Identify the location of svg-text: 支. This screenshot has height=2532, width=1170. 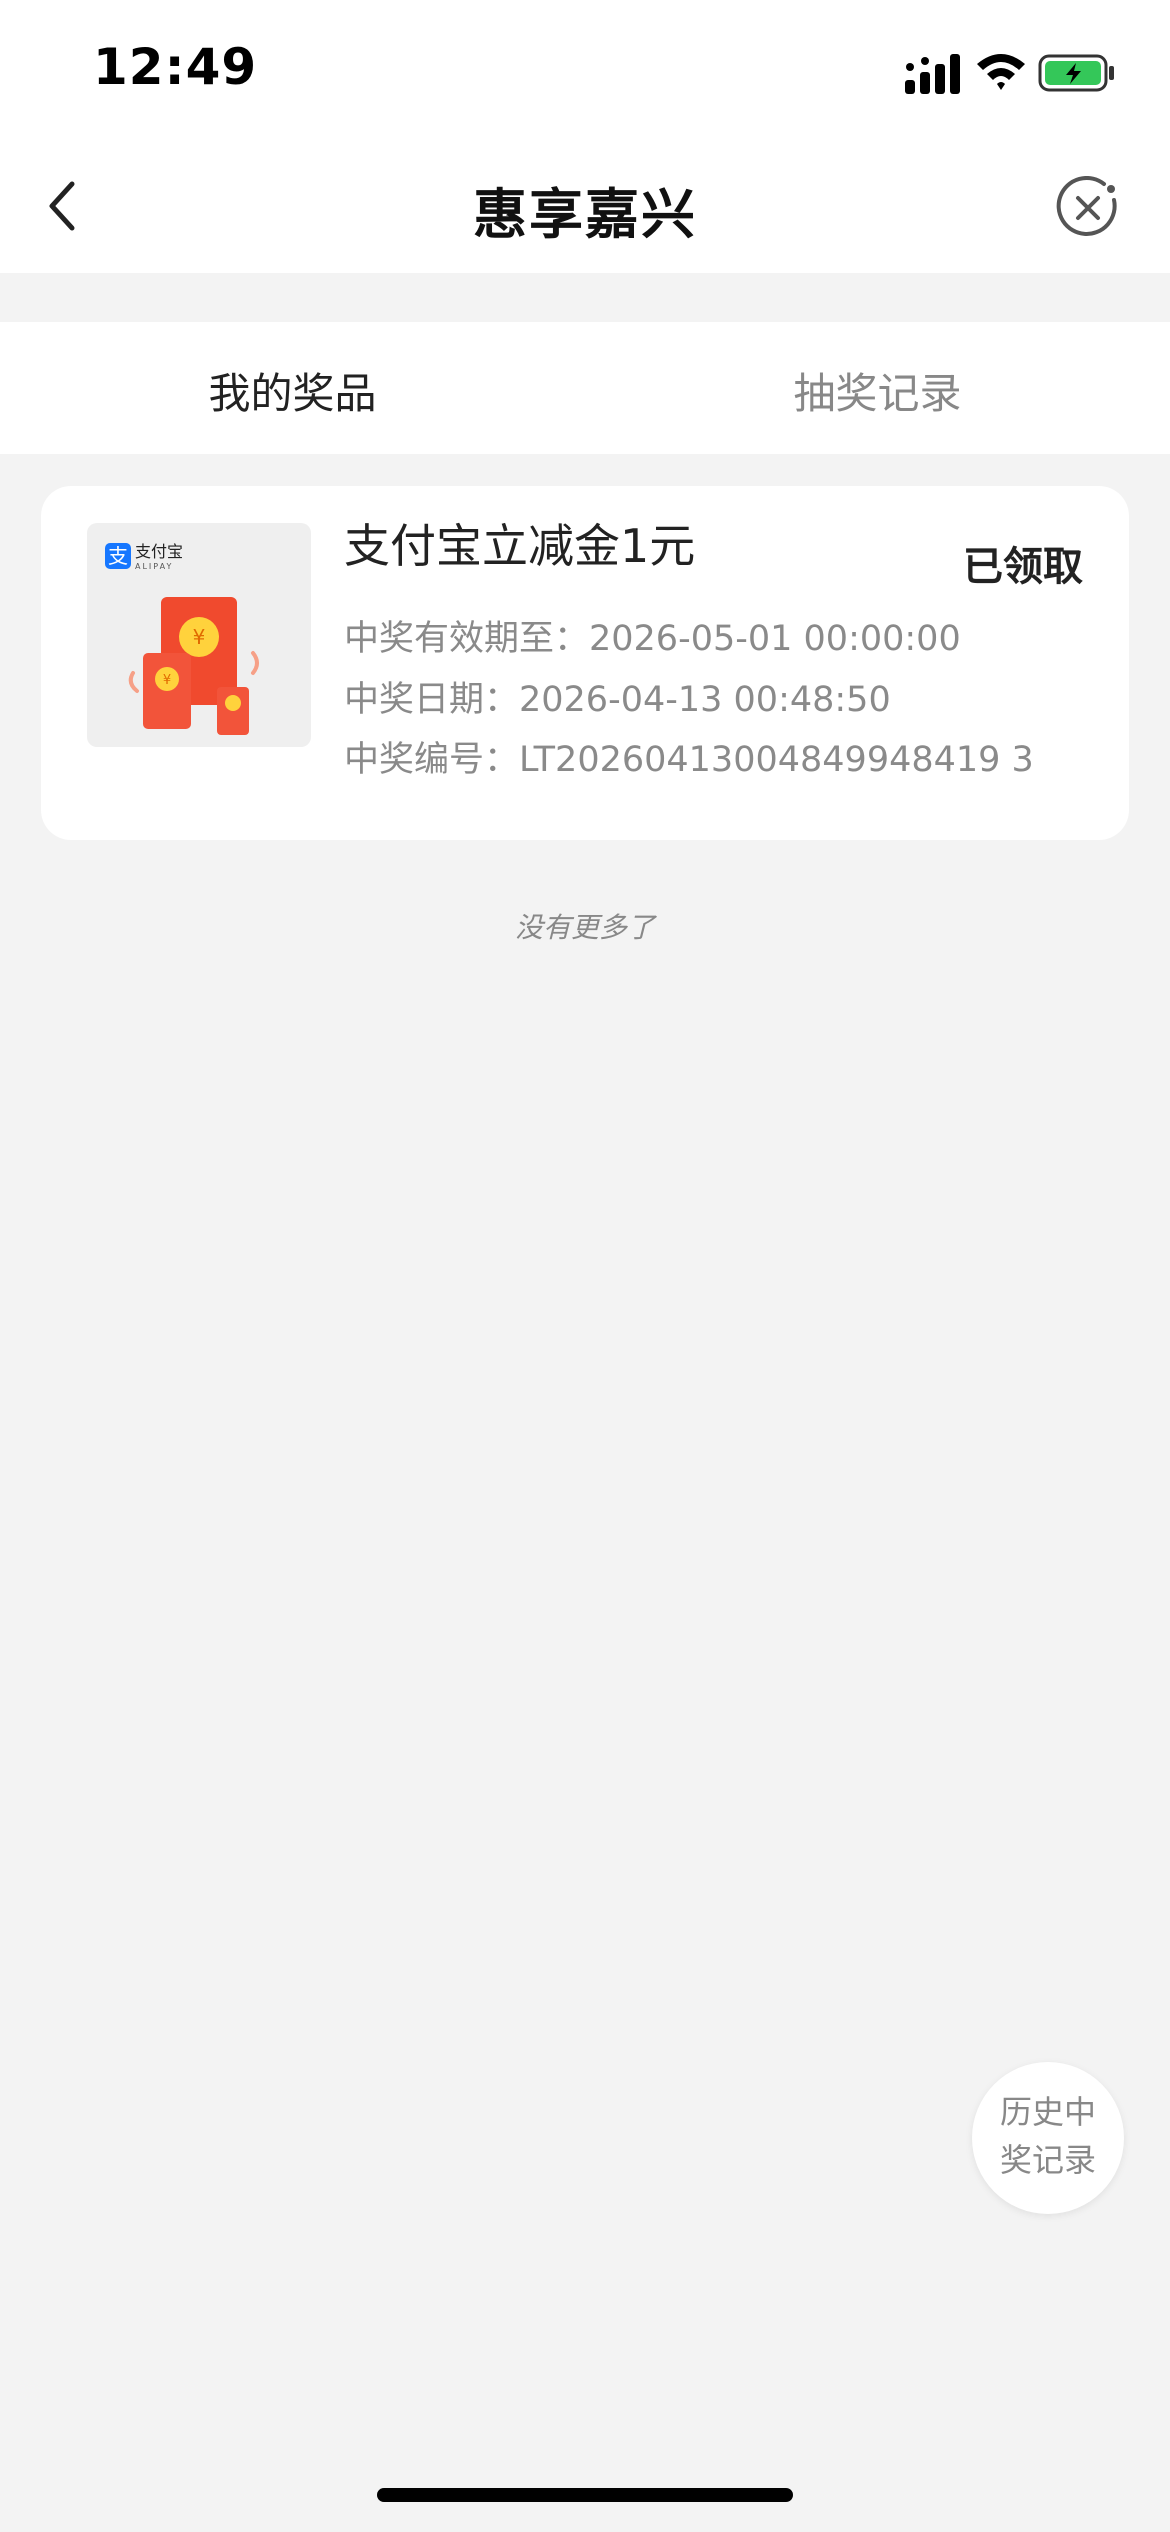
(118, 556).